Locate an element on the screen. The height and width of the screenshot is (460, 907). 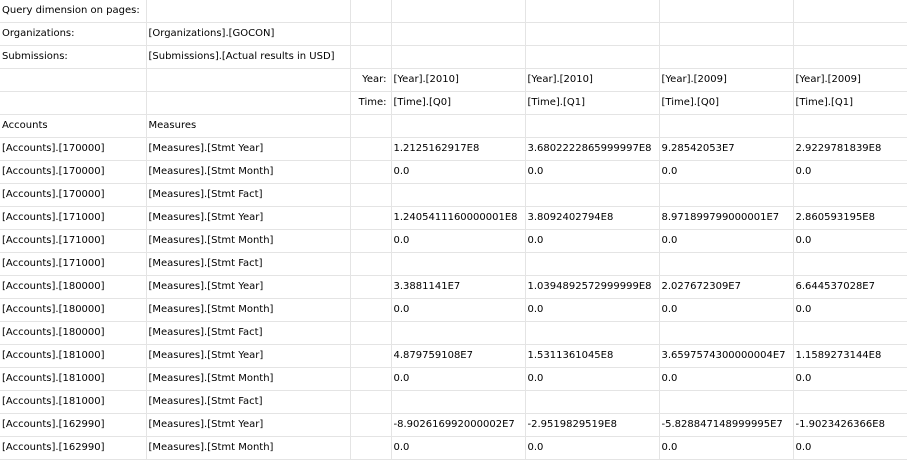
submissions-label: Submissions: is located at coordinates (73, 57).